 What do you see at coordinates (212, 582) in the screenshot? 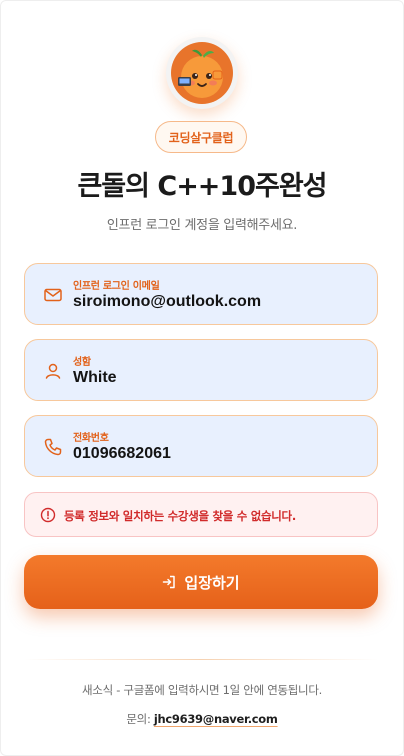
I see `enter-button-label: 입장하기` at bounding box center [212, 582].